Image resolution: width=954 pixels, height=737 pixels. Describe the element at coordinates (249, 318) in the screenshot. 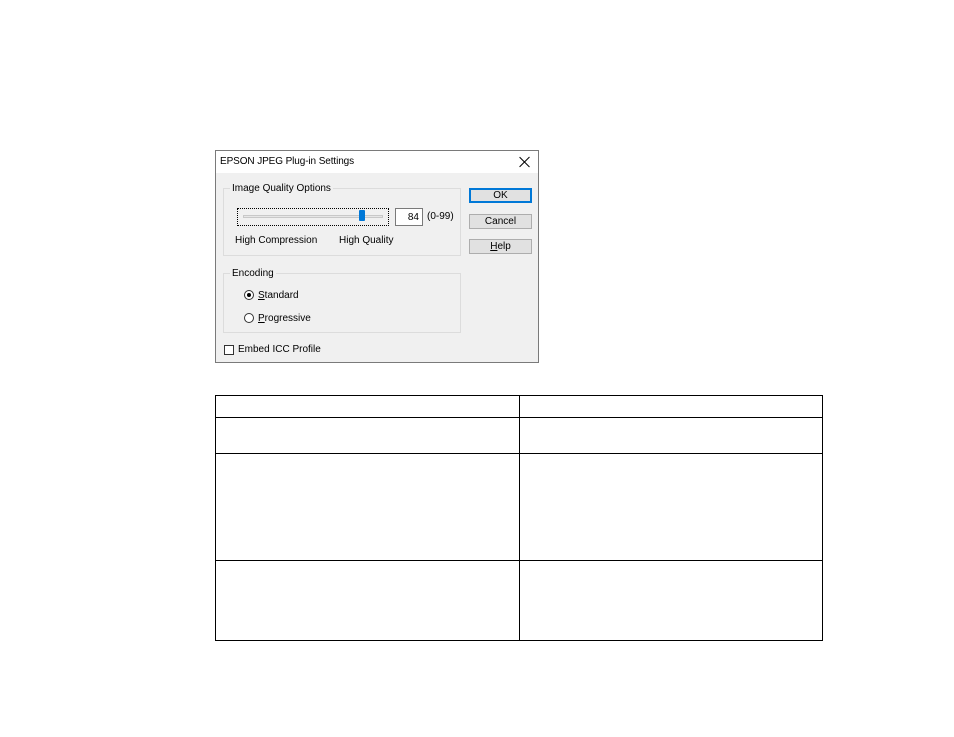

I see `radio-progressive-button` at that location.